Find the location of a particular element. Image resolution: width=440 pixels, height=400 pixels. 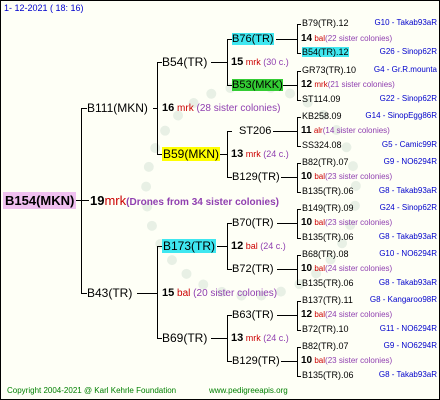

gen4-node-16: B135(TR).06 is located at coordinates (328, 375).